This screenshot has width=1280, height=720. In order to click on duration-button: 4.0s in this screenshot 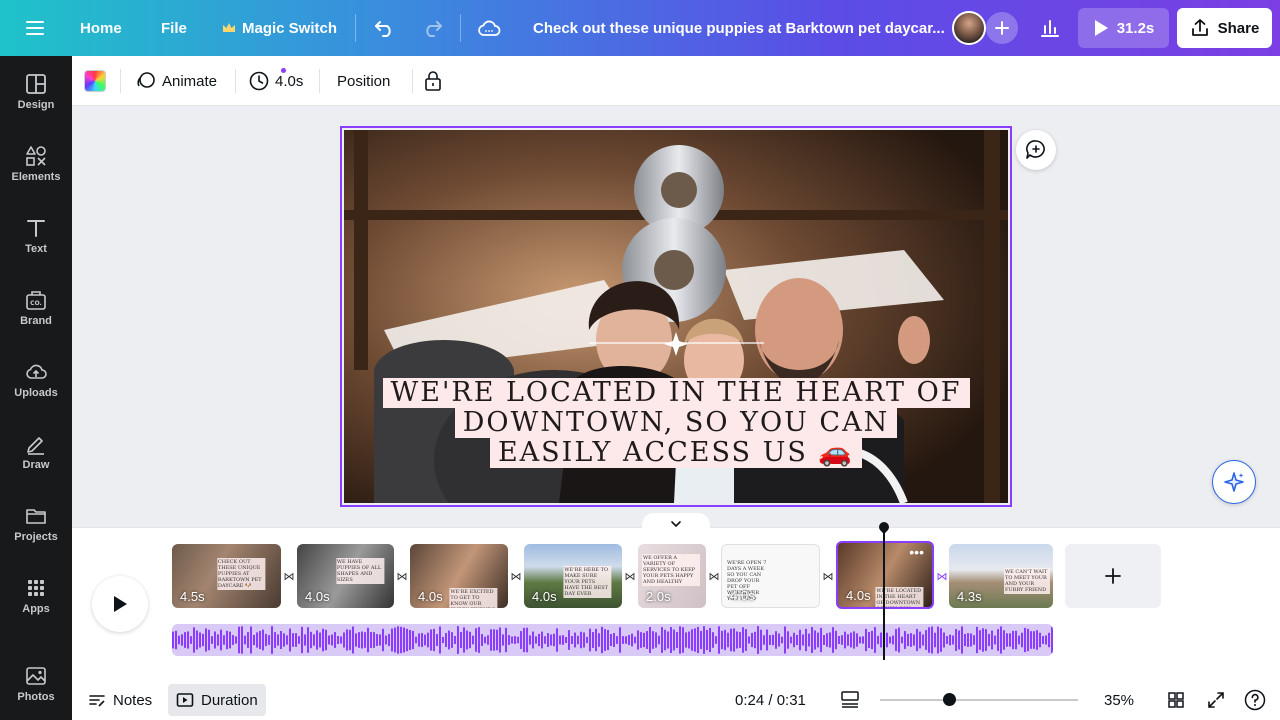, I will do `click(276, 81)`.